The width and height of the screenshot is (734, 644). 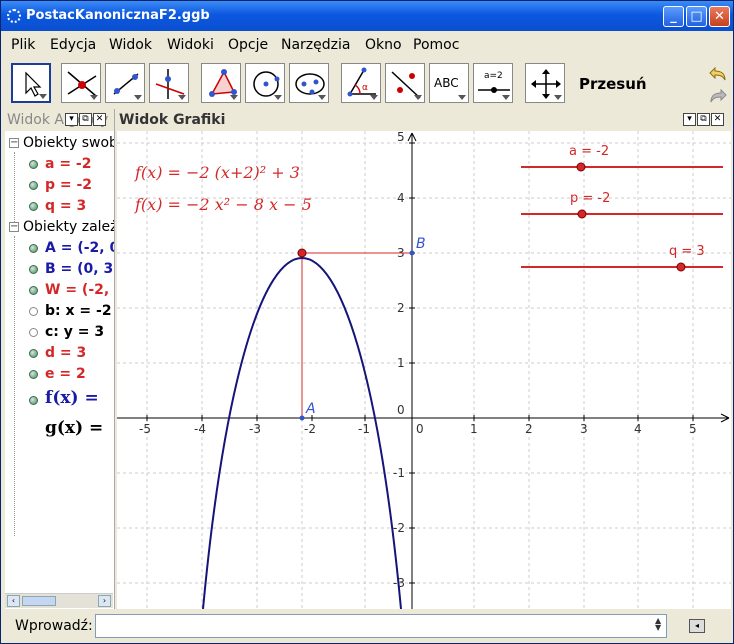 I want to click on formula-vertex-form: f(x) = −2 (x+2)² + 3, so click(x=217, y=172).